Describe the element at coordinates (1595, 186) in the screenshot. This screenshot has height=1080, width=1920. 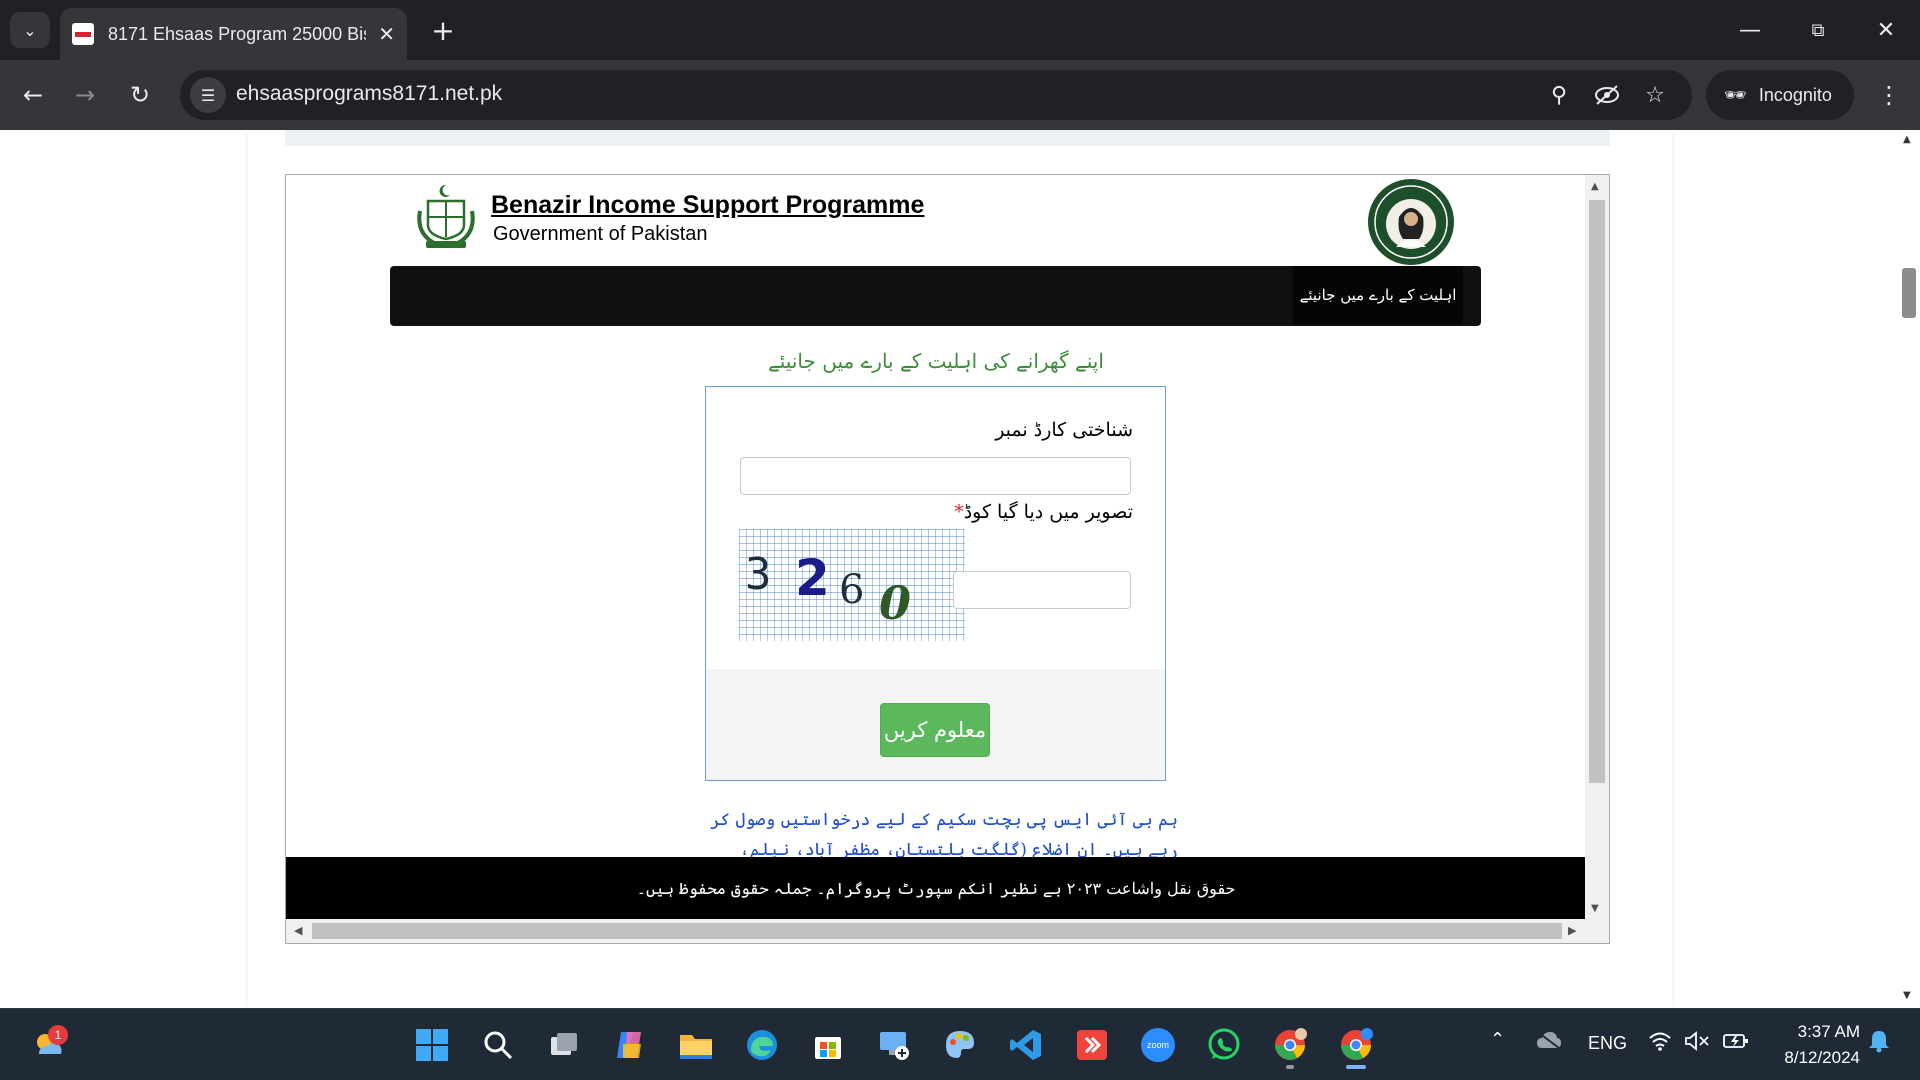
I see `scroll-up-icon: ▲` at that location.